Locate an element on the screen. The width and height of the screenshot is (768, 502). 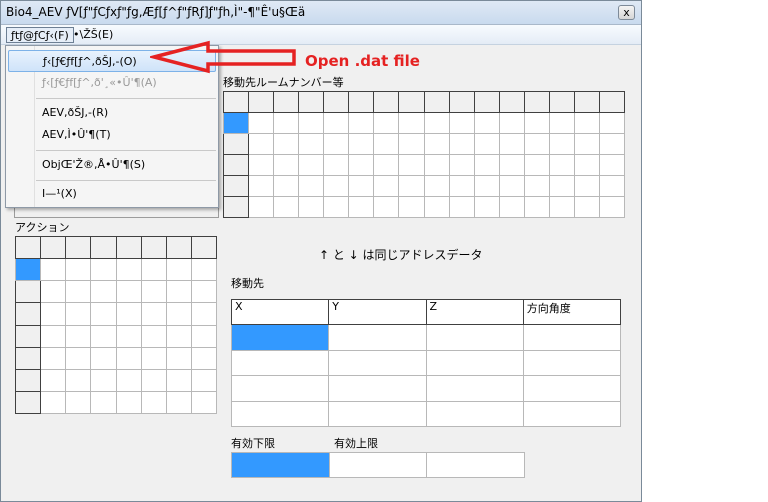
menu-display: •\ŽŠ(E) is located at coordinates (93, 35).